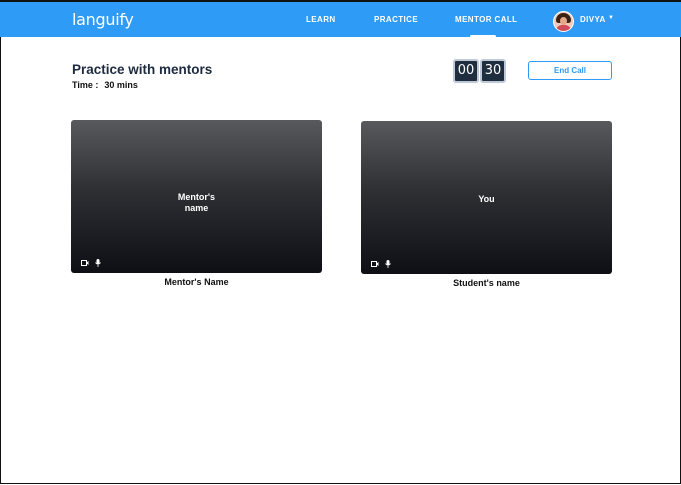 Image resolution: width=681 pixels, height=485 pixels. What do you see at coordinates (570, 70) in the screenshot?
I see `end-call-button: End Call` at bounding box center [570, 70].